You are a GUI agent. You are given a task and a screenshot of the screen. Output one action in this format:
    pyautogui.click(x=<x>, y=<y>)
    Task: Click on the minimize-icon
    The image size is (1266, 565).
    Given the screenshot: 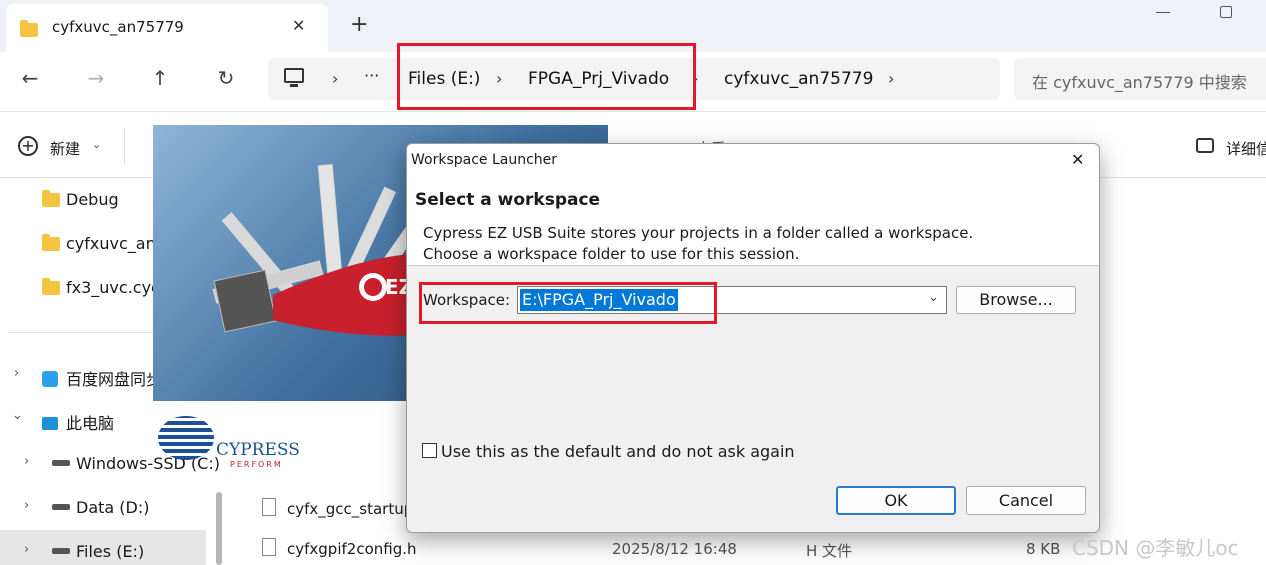 What is the action you would take?
    pyautogui.click(x=1163, y=12)
    